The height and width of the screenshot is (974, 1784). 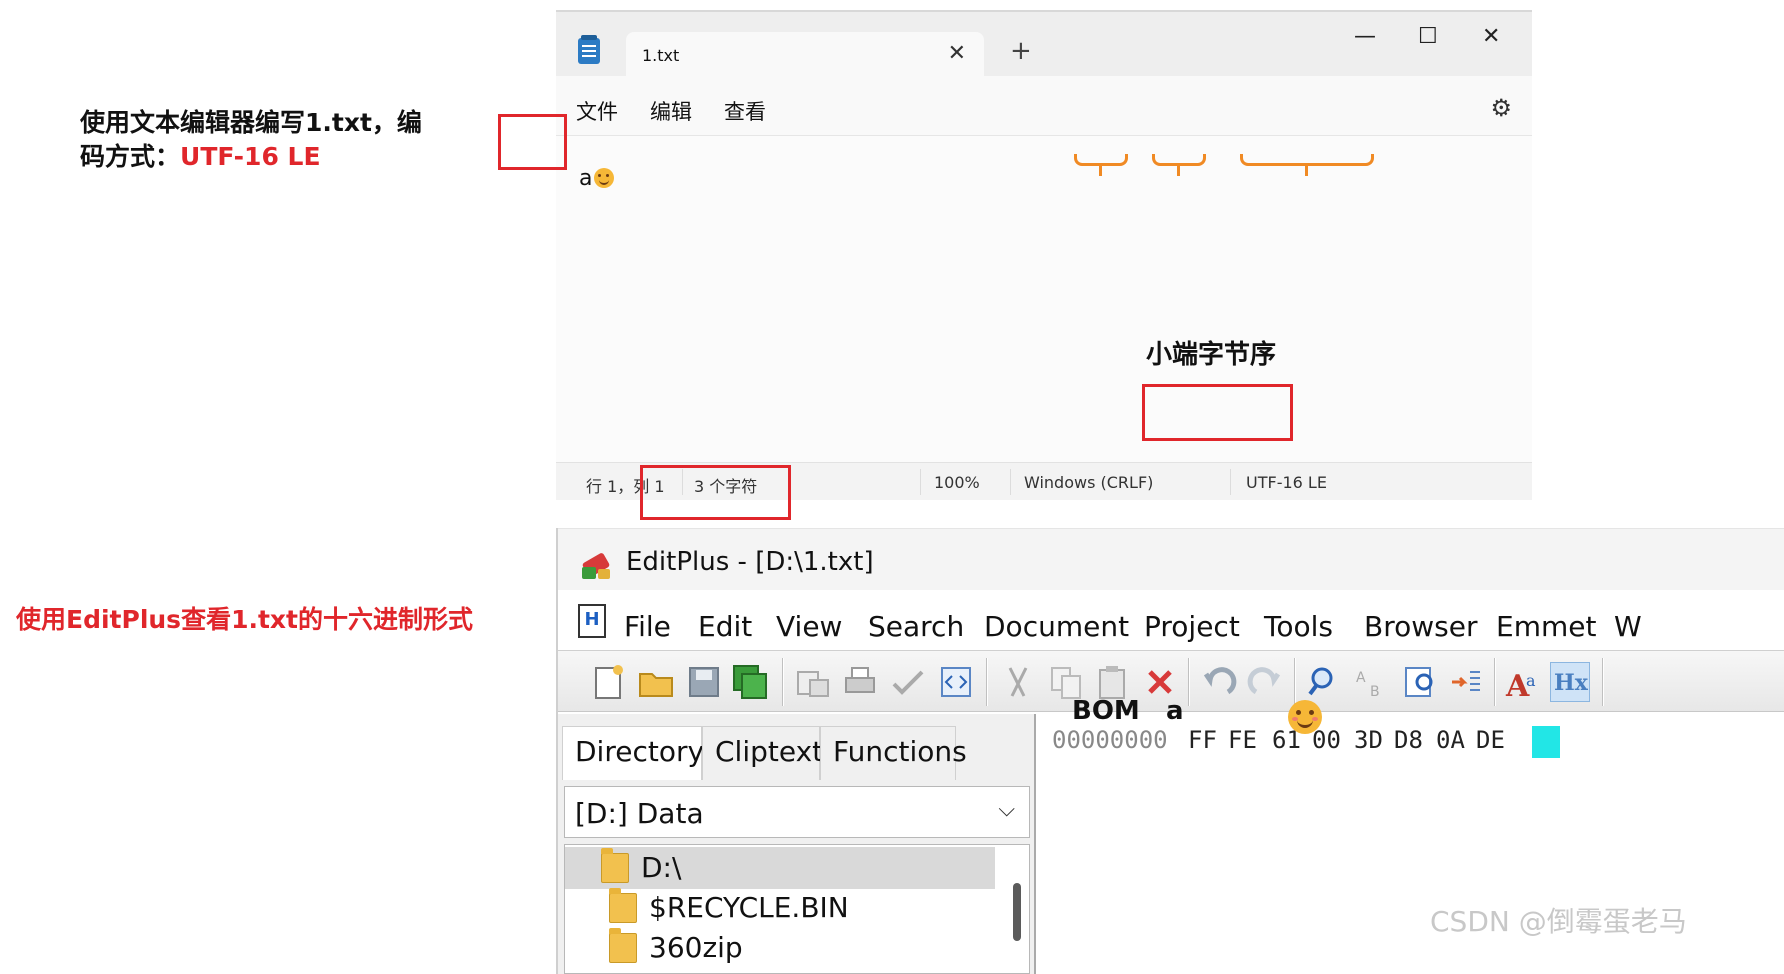 I want to click on redo-icon, so click(x=1266, y=682).